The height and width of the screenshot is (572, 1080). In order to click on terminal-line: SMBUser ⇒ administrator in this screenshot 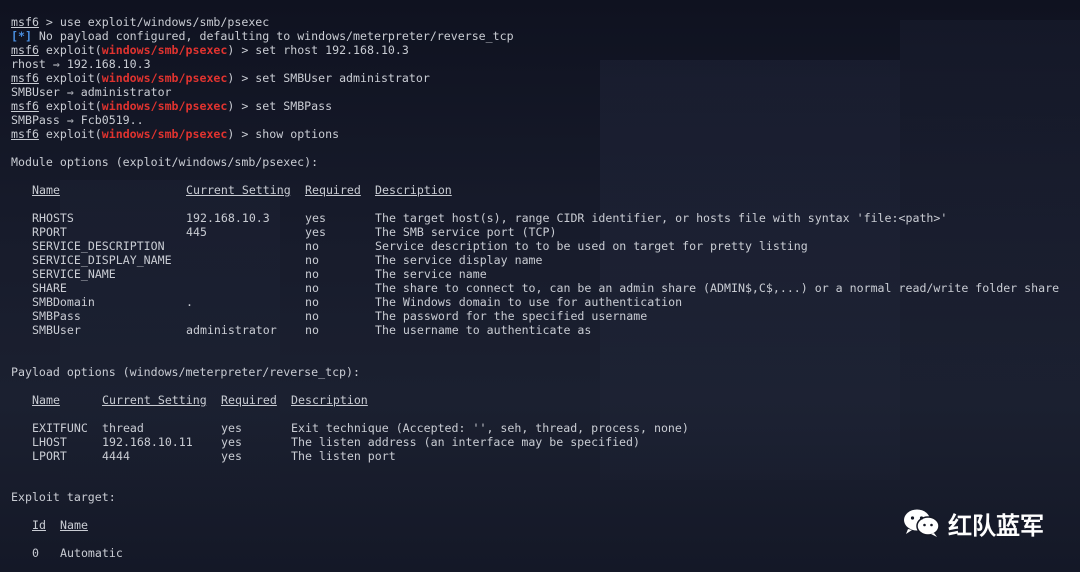, I will do `click(91, 92)`.